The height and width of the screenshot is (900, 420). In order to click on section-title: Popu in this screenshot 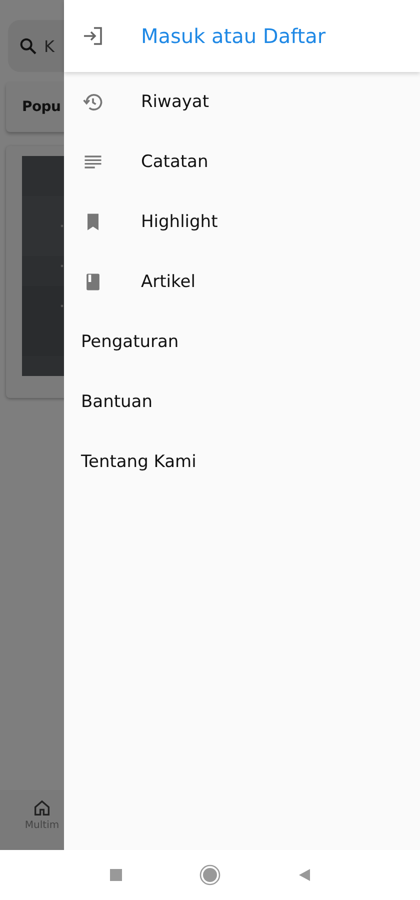, I will do `click(41, 107)`.